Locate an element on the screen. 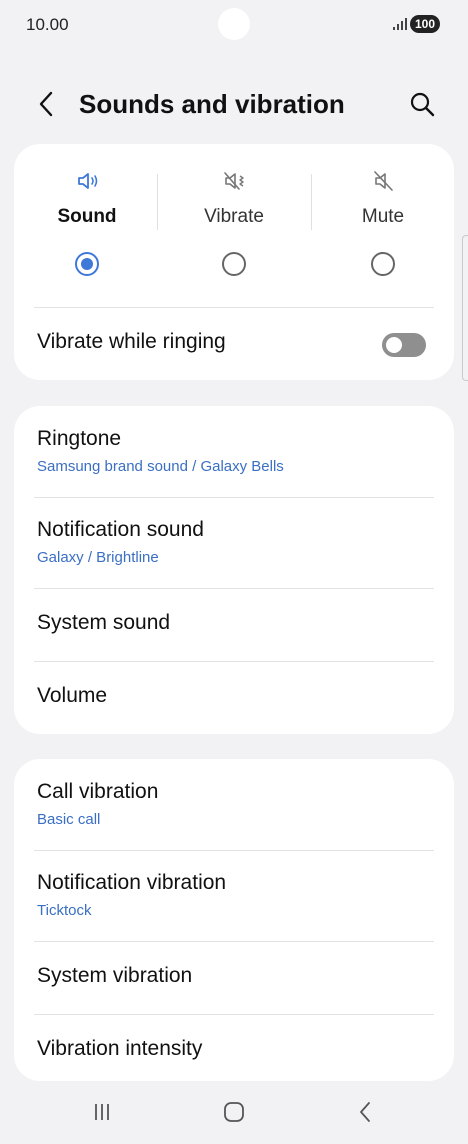 This screenshot has height=1144, width=468. scroll-indicator is located at coordinates (465, 308).